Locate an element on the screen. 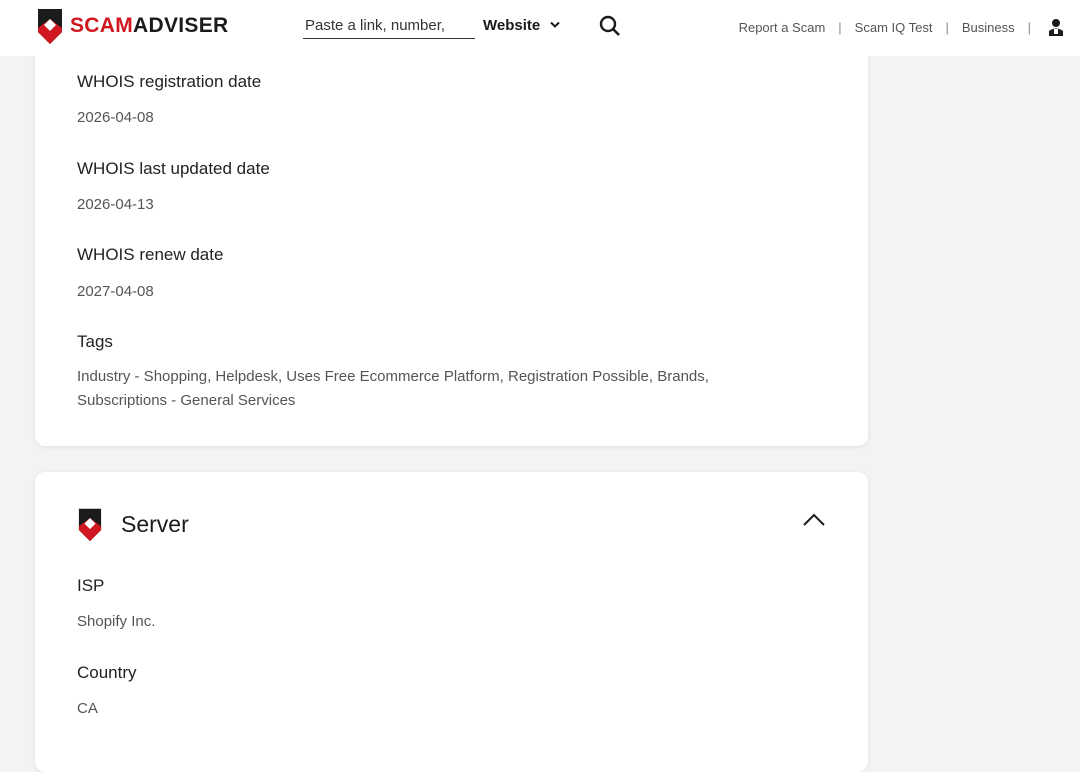  user-icon is located at coordinates (1056, 27).